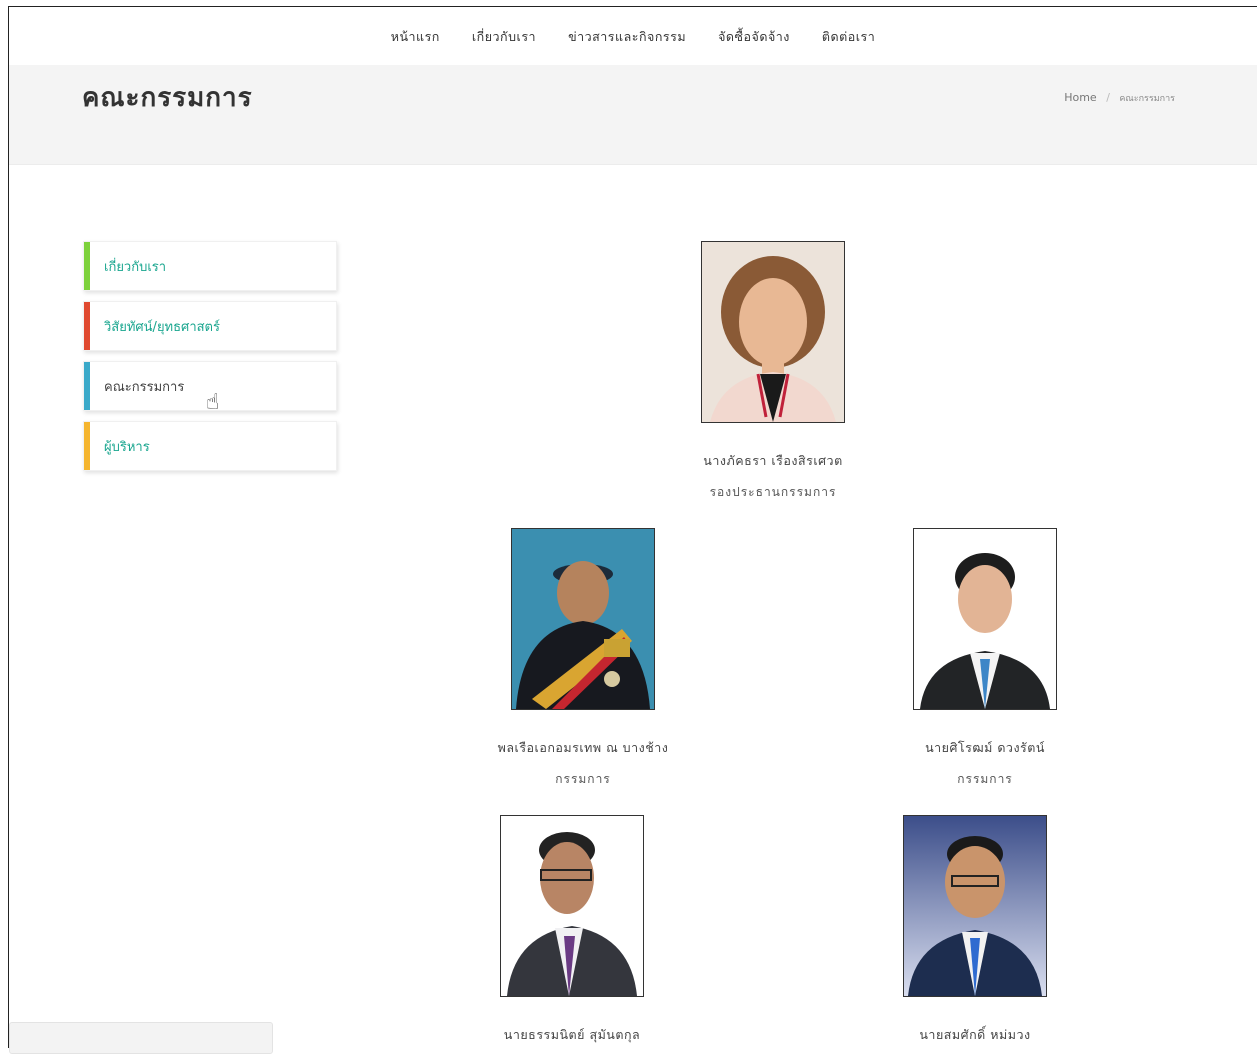  What do you see at coordinates (975, 1034) in the screenshot?
I see `member-name: นายสมศักดิ์ หม่มวง` at bounding box center [975, 1034].